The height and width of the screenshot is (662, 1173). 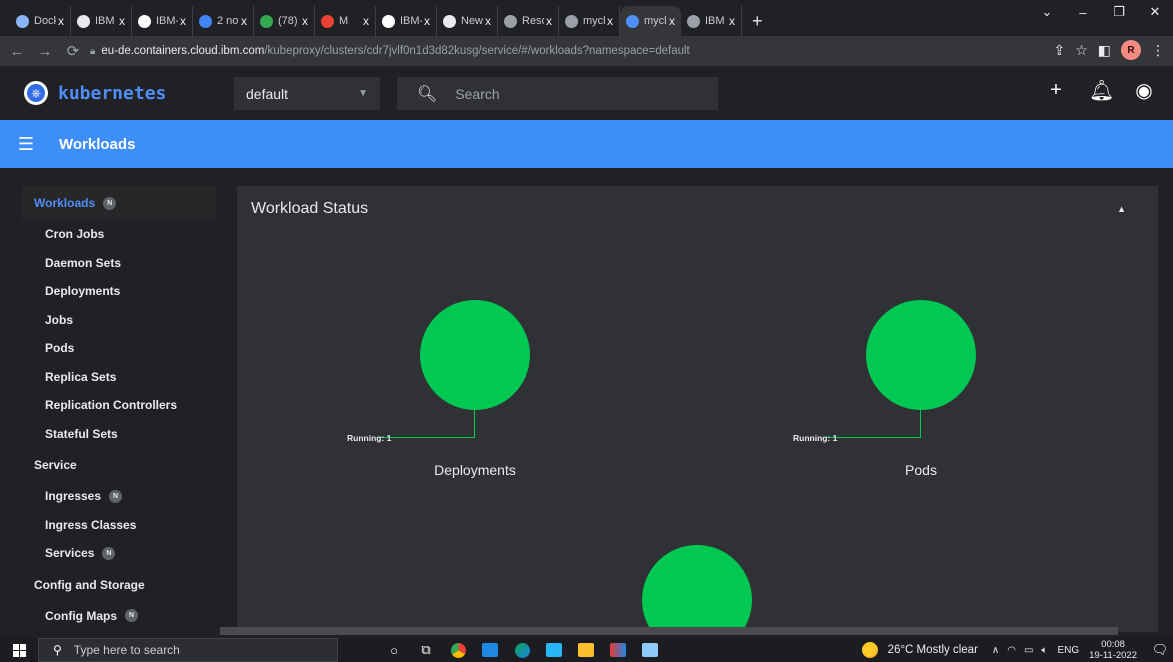 I want to click on sidebar-item-stateful-sets: Stateful Sets, so click(x=119, y=434).